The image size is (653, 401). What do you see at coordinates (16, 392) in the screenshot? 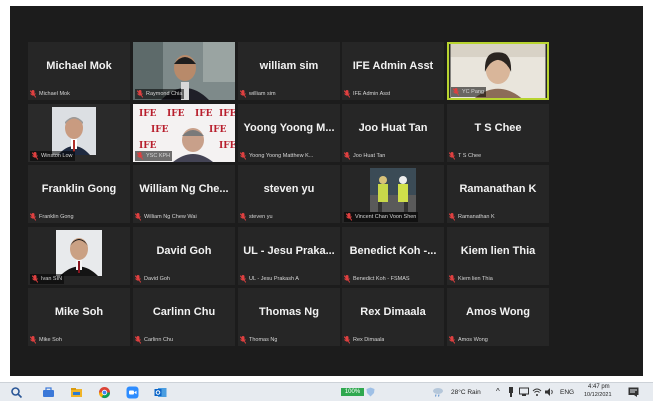
I see `search-icon` at bounding box center [16, 392].